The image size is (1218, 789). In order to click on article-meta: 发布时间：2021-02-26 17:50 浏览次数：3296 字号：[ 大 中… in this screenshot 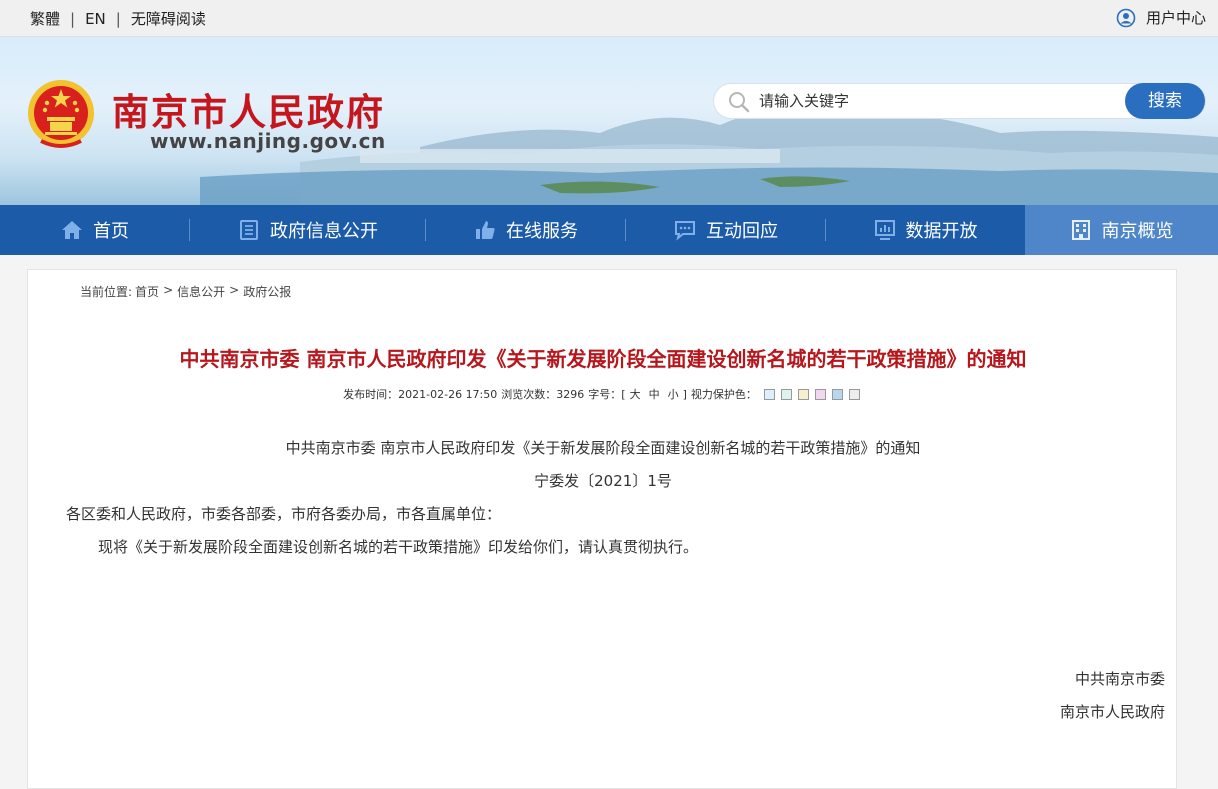, I will do `click(603, 394)`.